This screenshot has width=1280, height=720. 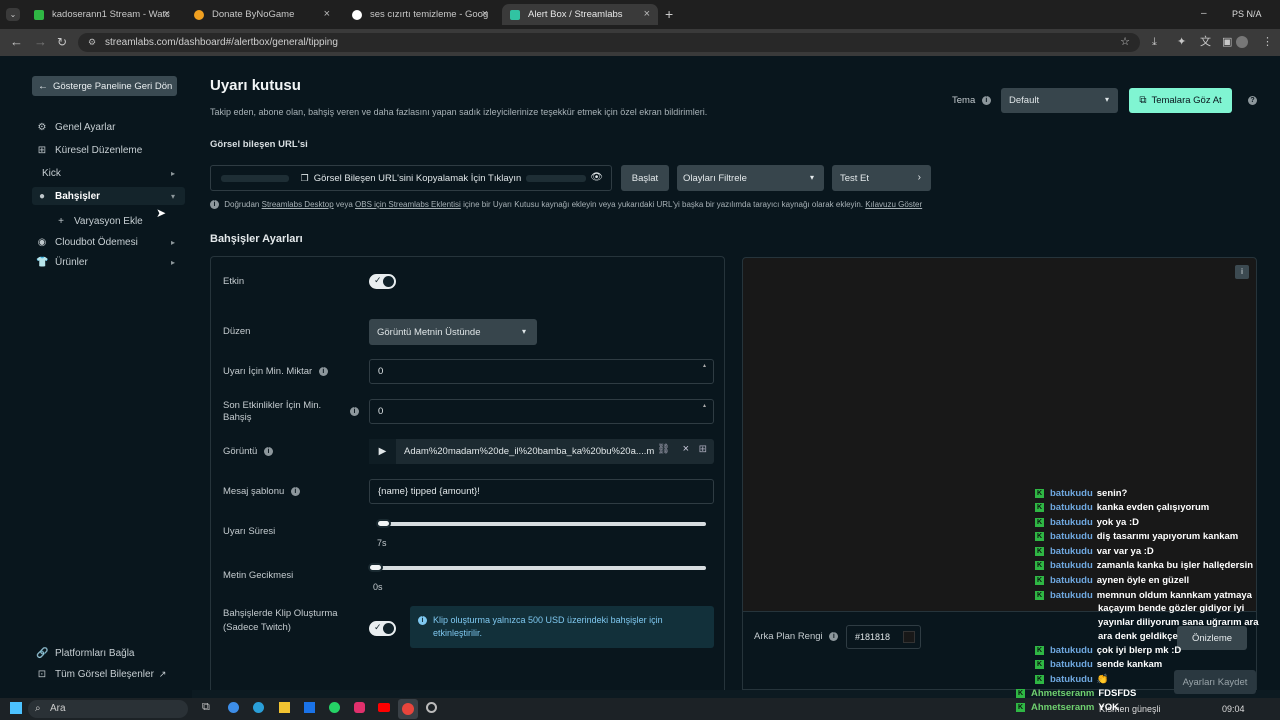 I want to click on back-to-dashboard-button: ← Gösterge Paneline Geri Dön, so click(x=104, y=86).